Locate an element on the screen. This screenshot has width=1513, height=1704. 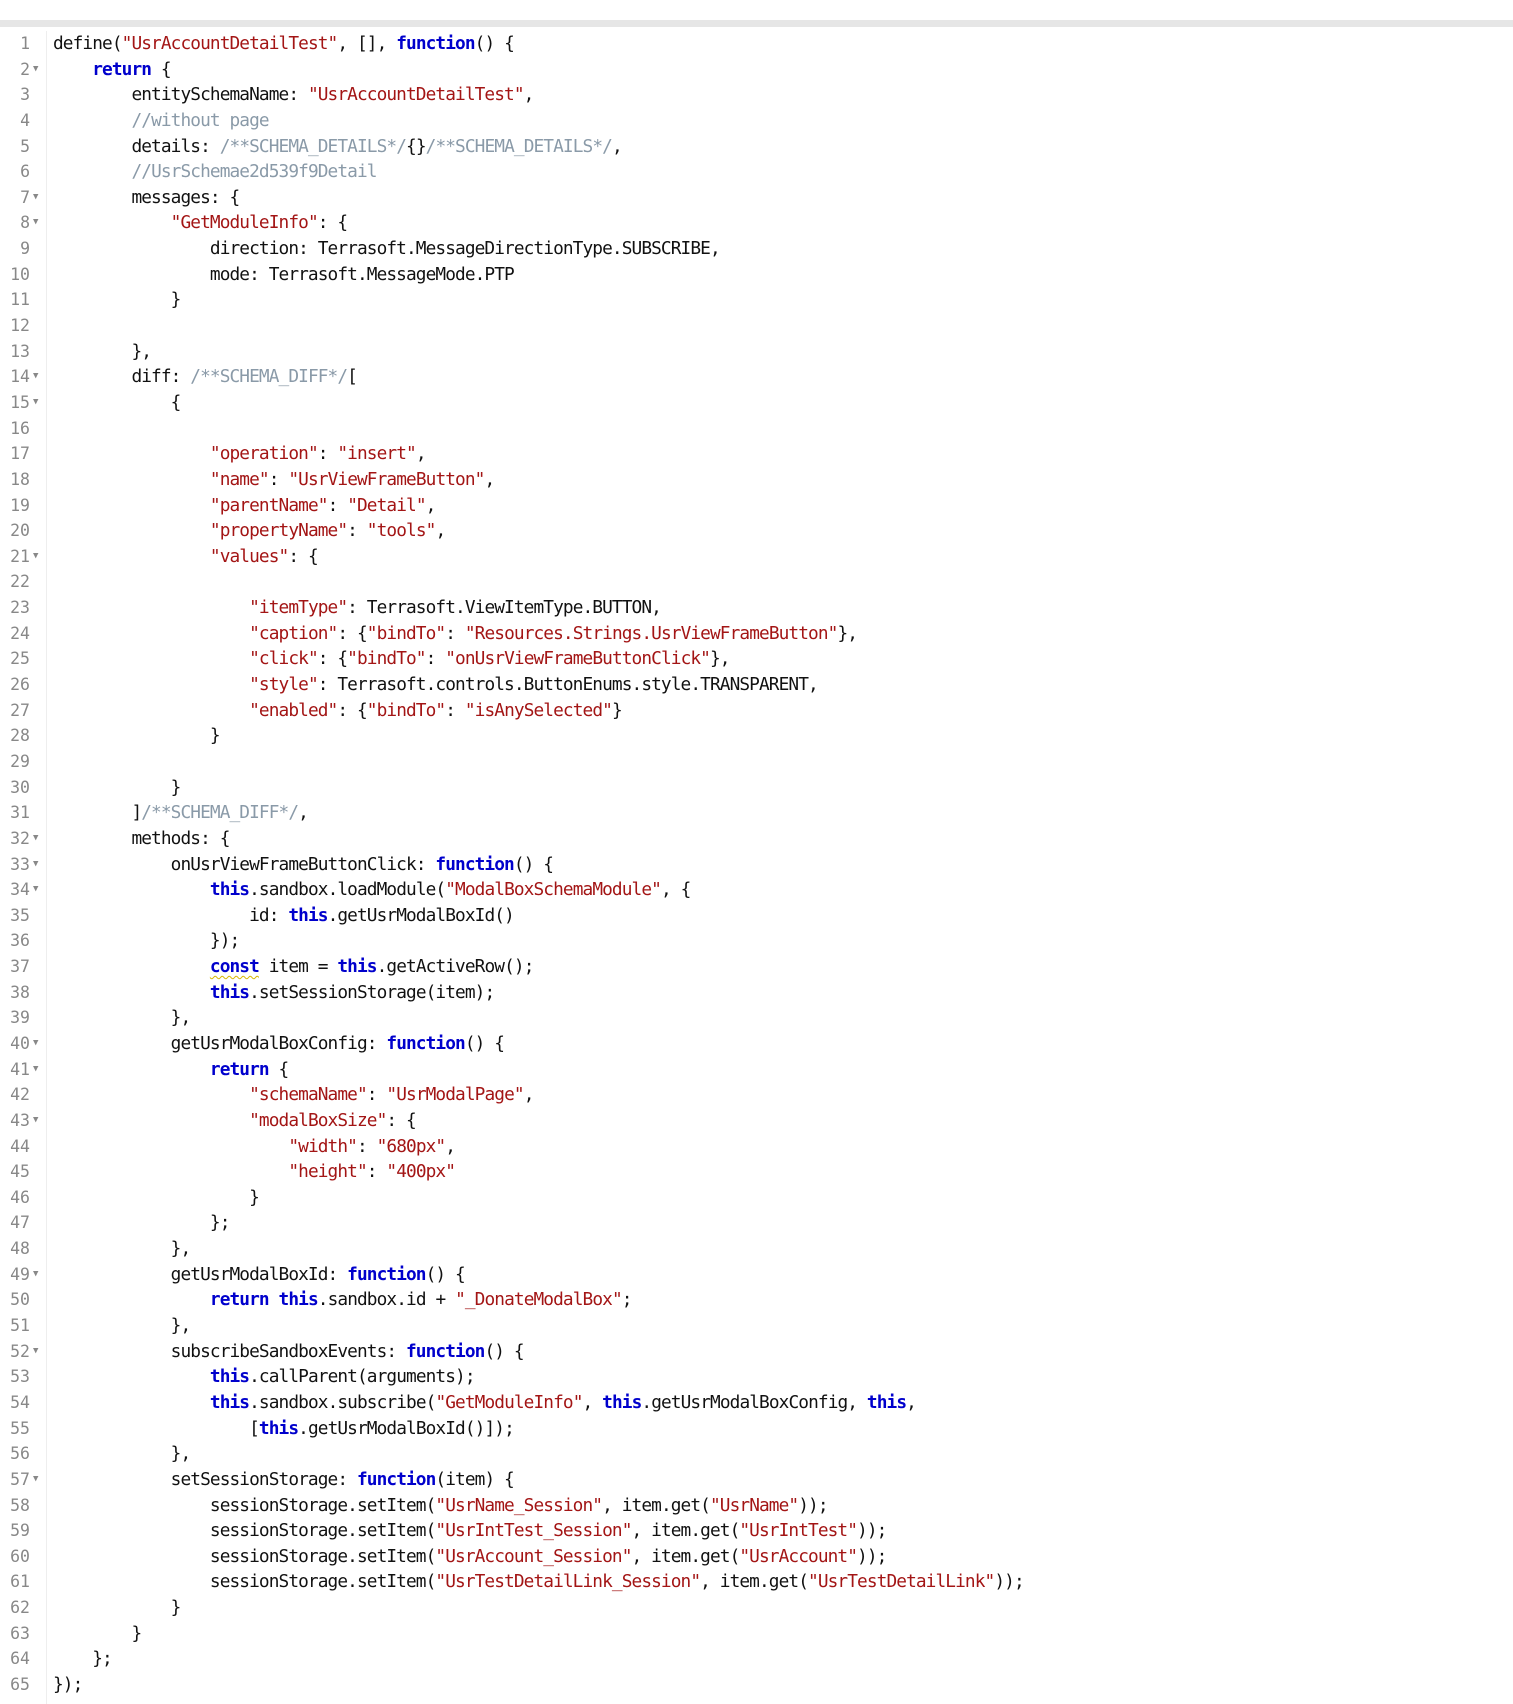
code-line: 35 id: this.getUsrModalBoxId() is located at coordinates (756, 916).